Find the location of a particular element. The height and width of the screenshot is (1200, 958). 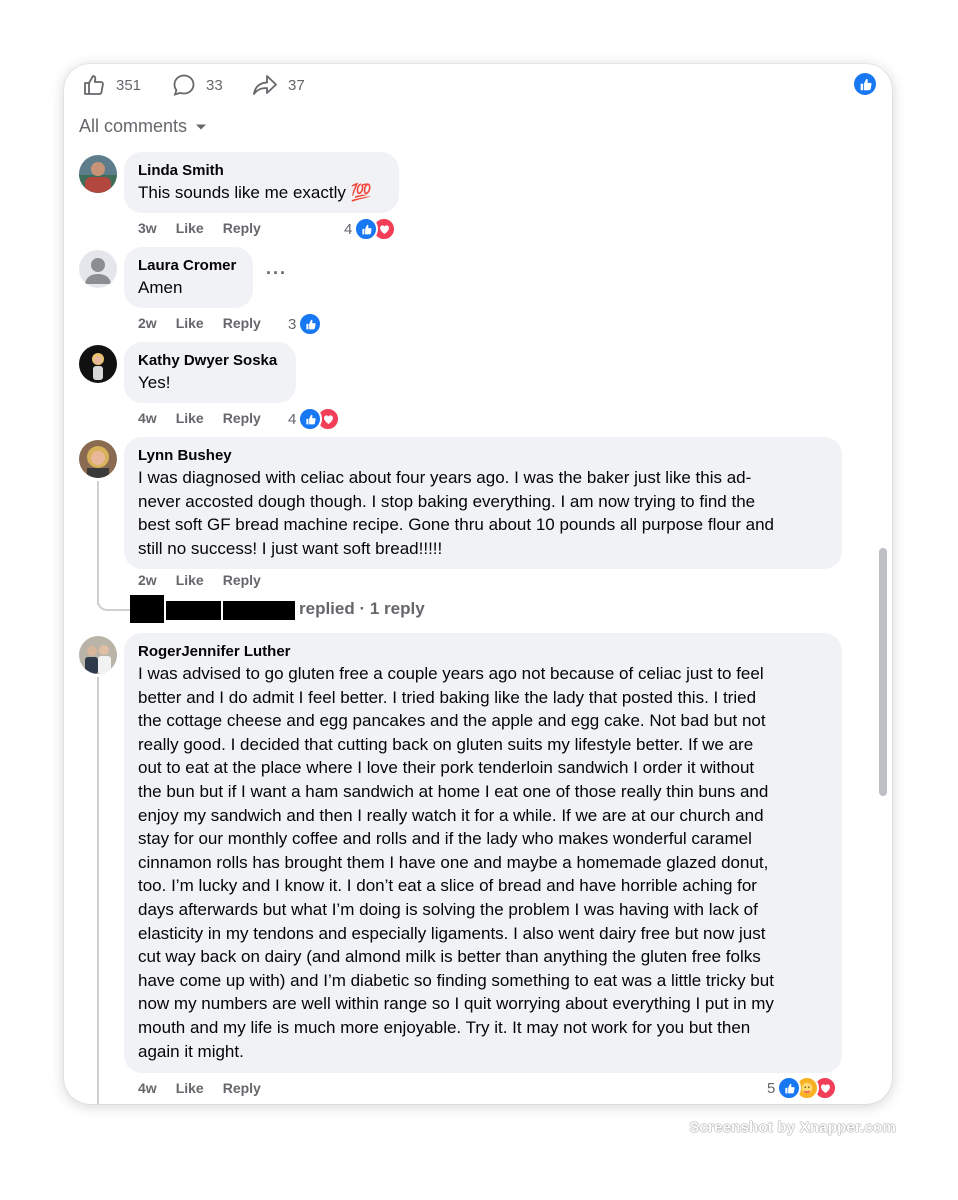

all-comments-label: All comments is located at coordinates (133, 126).